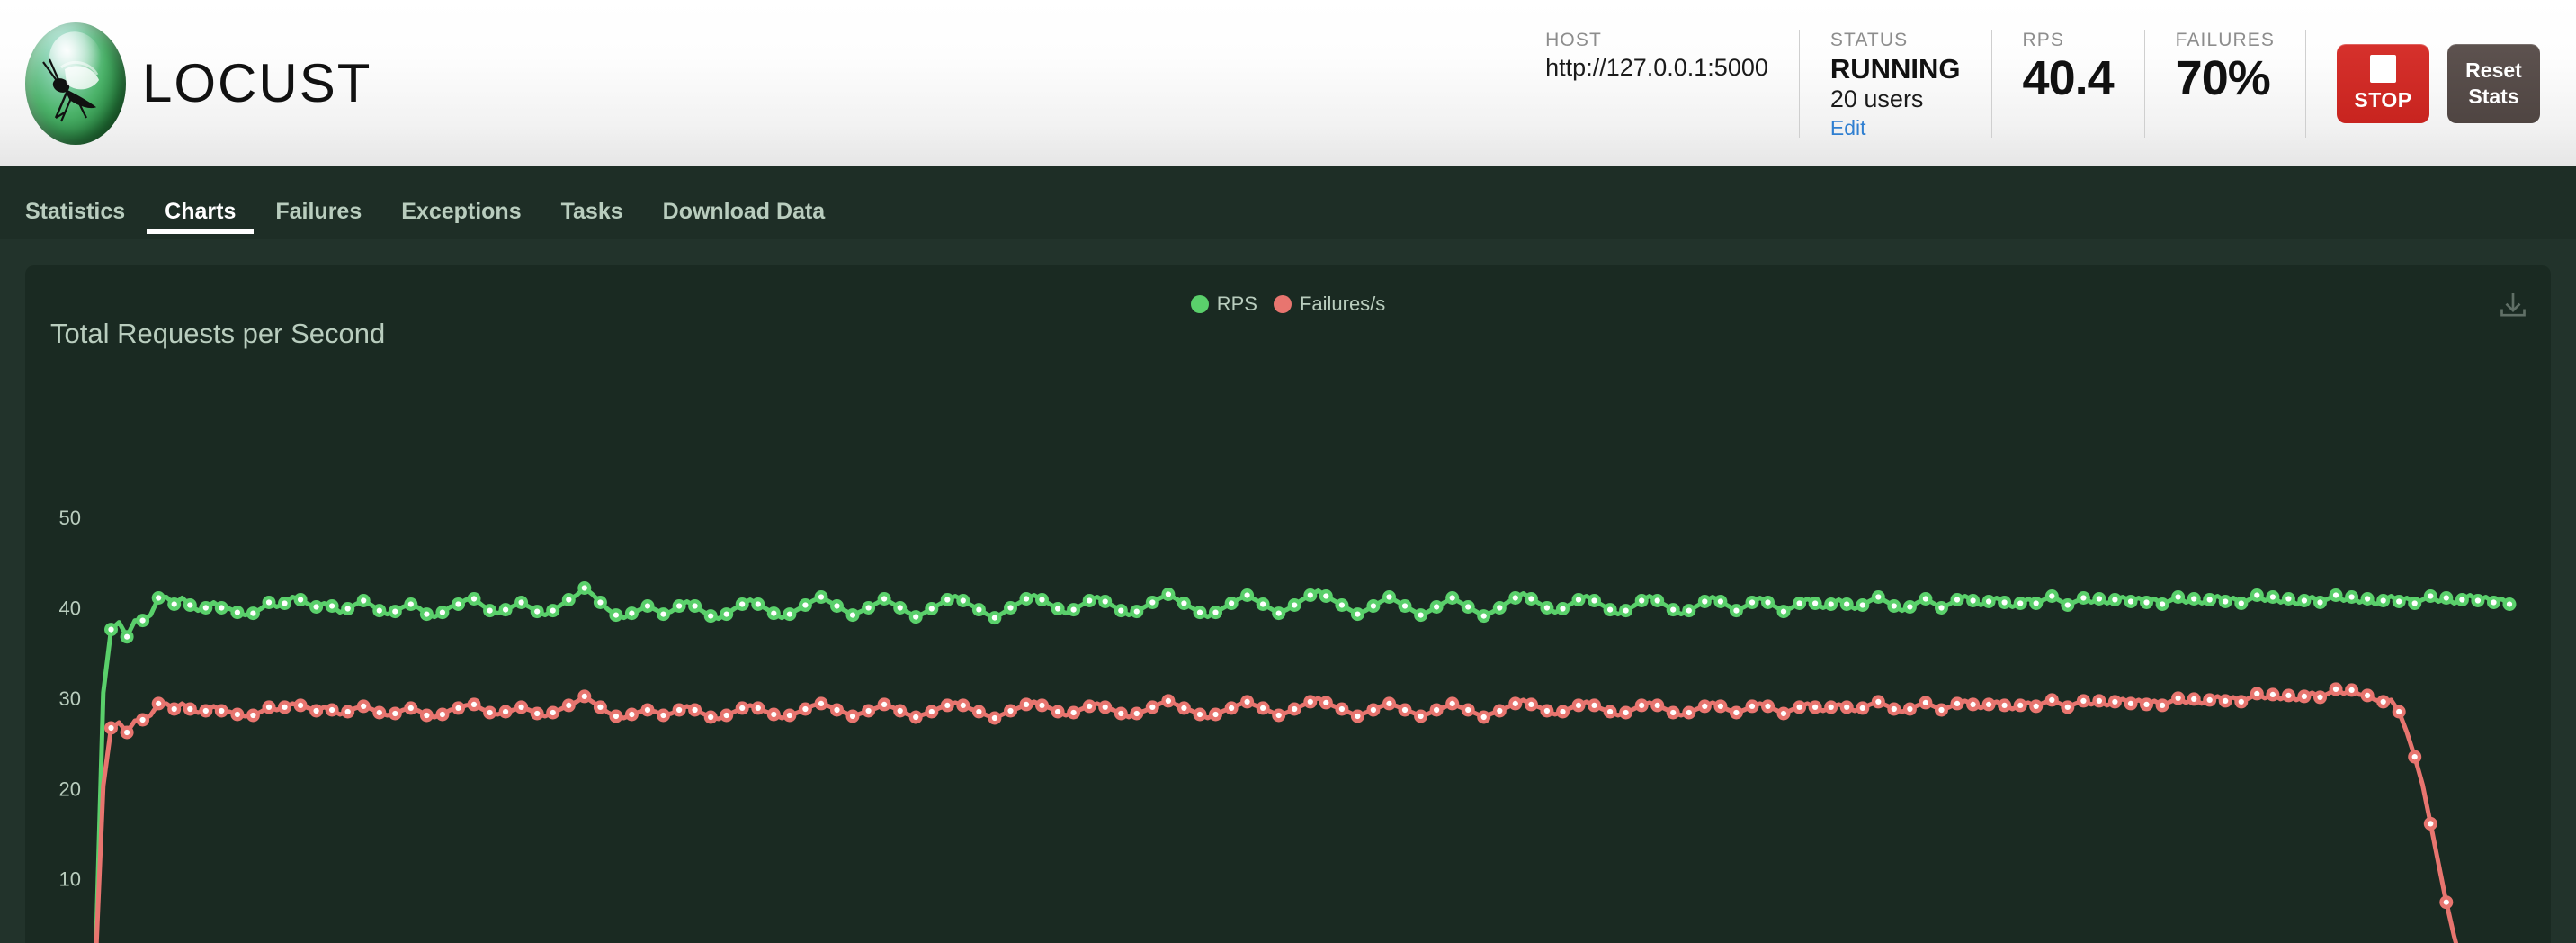 This screenshot has width=2576, height=943. What do you see at coordinates (75, 83) in the screenshot?
I see `locust-logo-icon` at bounding box center [75, 83].